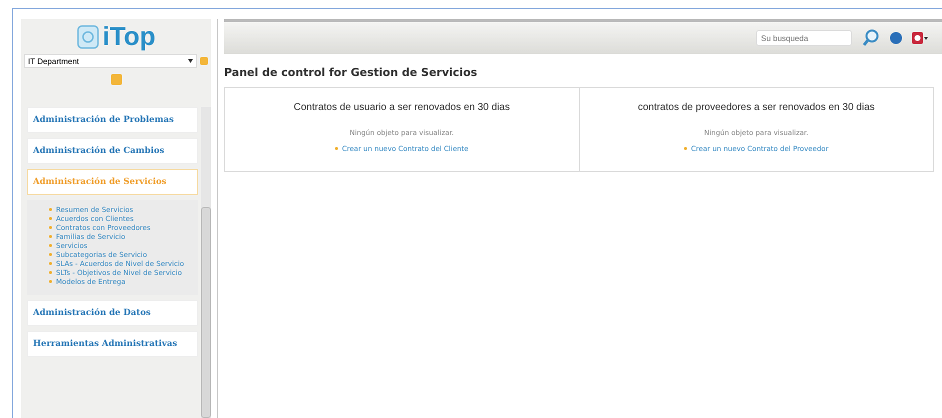 This screenshot has height=418, width=942. I want to click on menu-header: Administración de Datos, so click(112, 313).